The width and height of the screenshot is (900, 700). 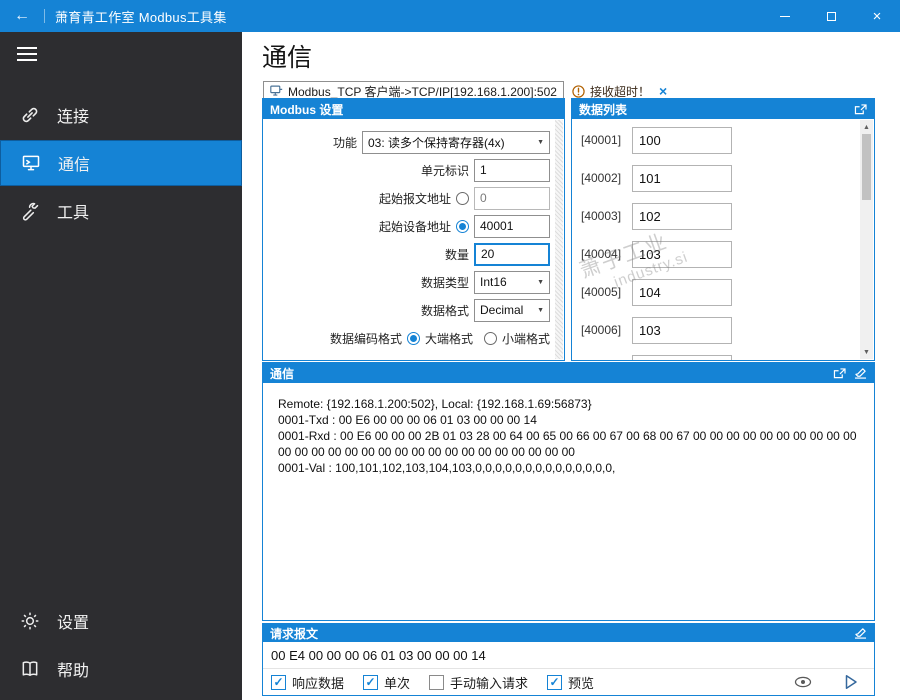 What do you see at coordinates (663, 91) in the screenshot?
I see `tab-close-icon: ×` at bounding box center [663, 91].